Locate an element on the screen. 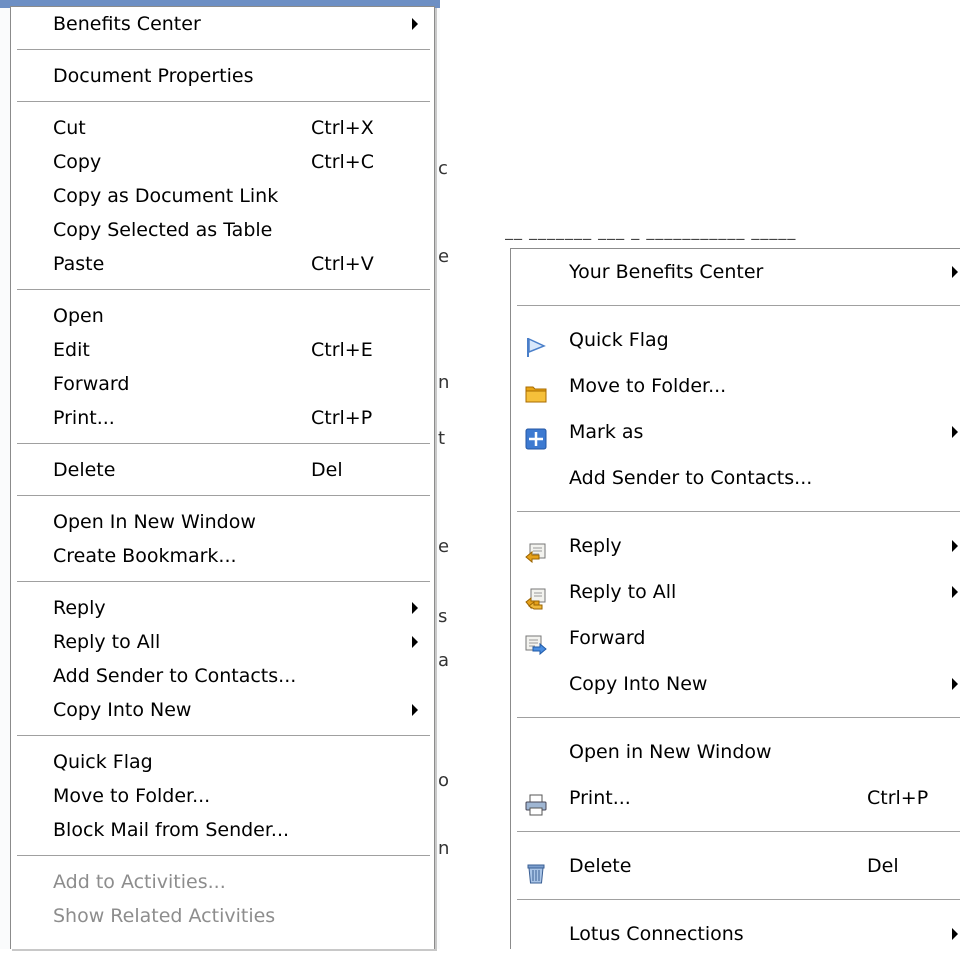  menu-item-open: Open is located at coordinates (222, 316).